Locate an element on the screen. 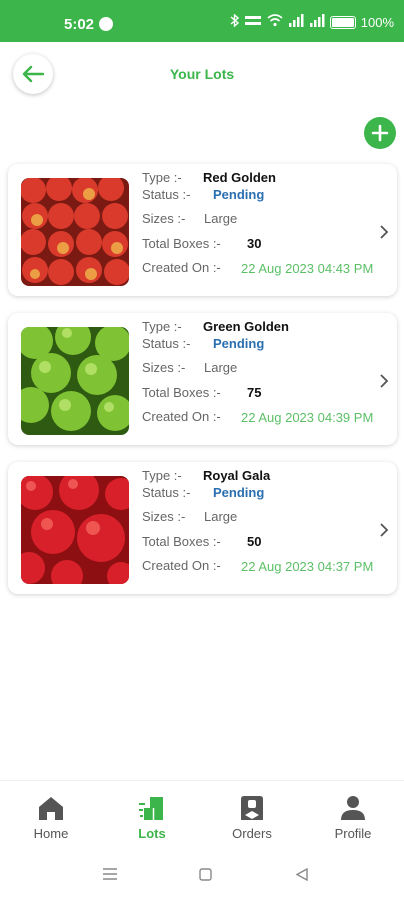  nav-lots: Lots is located at coordinates (152, 818).